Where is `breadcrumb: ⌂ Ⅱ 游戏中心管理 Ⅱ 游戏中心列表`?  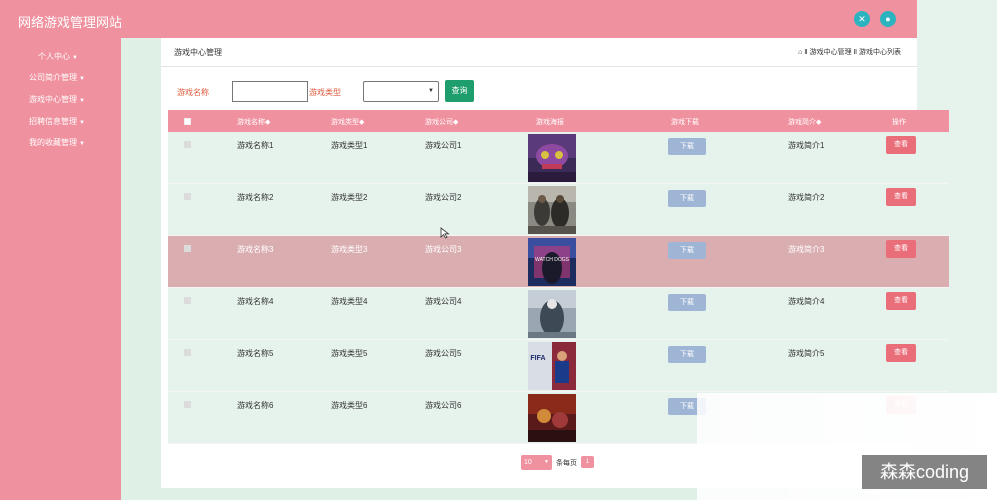 breadcrumb: ⌂ Ⅱ 游戏中心管理 Ⅱ 游戏中心列表 is located at coordinates (849, 52).